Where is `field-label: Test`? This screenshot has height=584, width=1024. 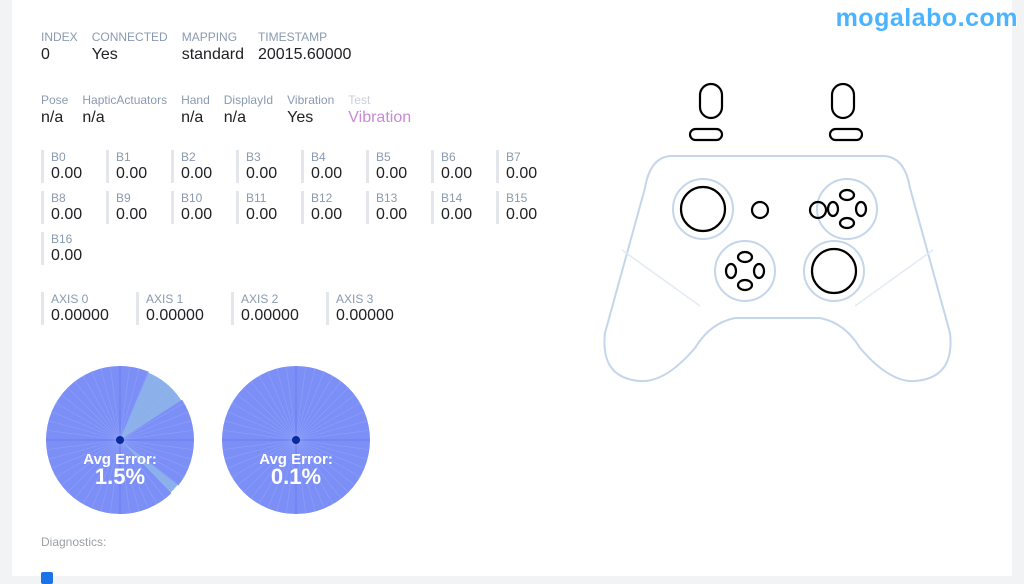 field-label: Test is located at coordinates (359, 100).